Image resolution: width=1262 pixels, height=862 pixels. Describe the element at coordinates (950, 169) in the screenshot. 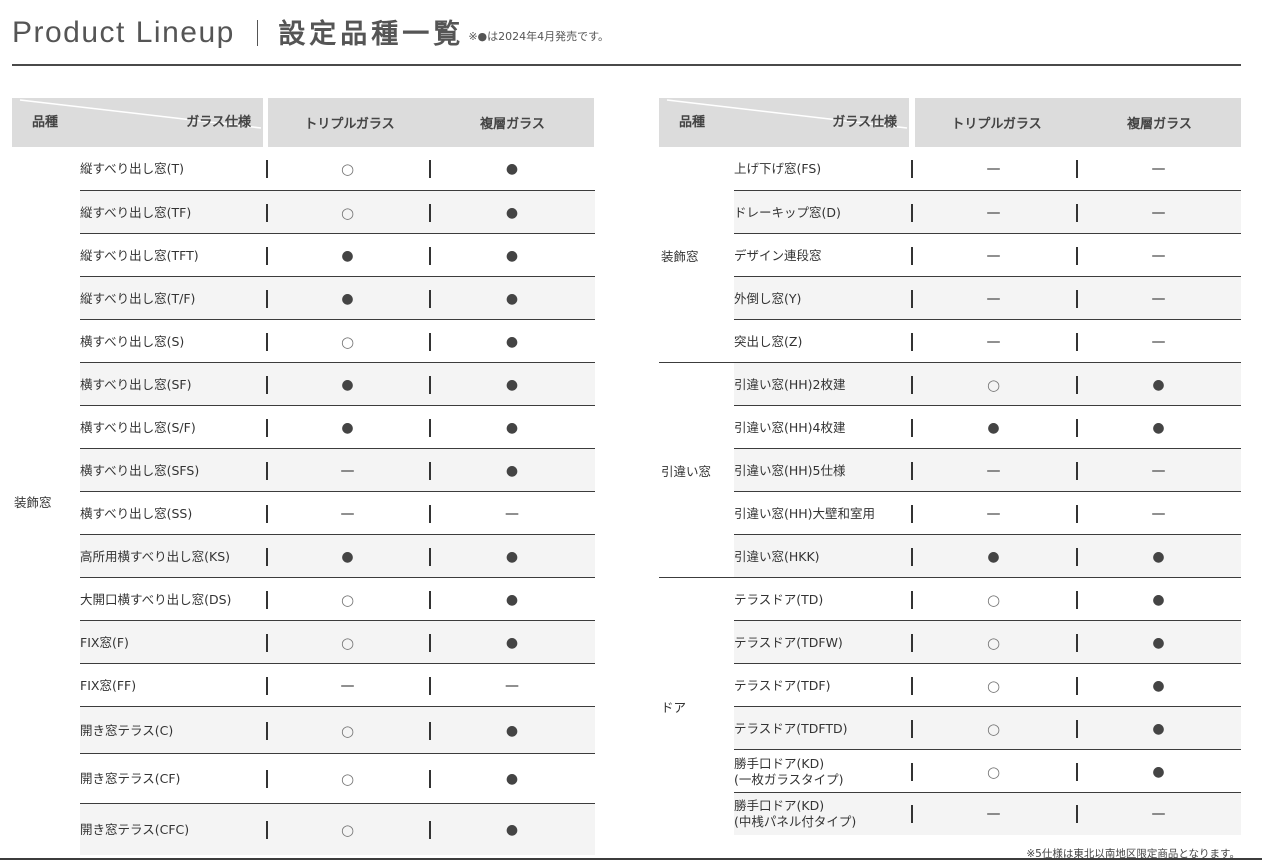

I see `table-row: 上げ下げ窓(FS) — —` at that location.